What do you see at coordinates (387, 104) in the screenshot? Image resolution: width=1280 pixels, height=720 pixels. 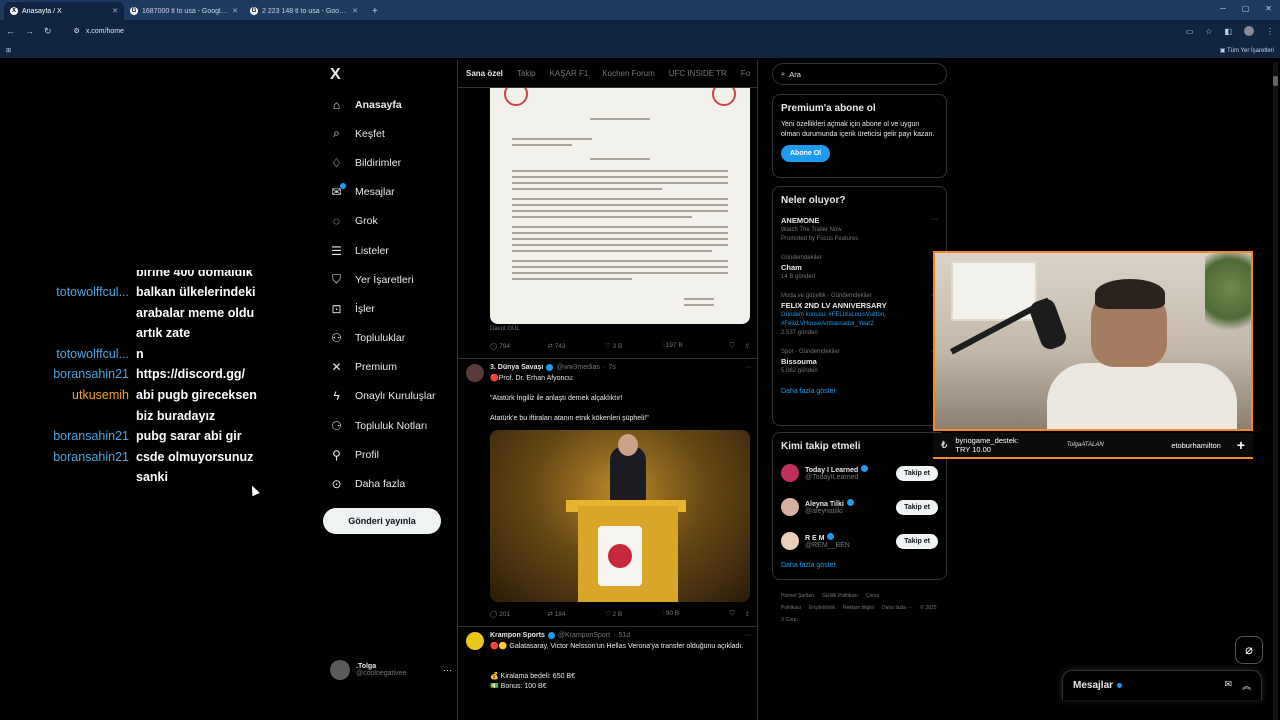 I see `nav-item-0: ⌂ Anasayfa` at bounding box center [387, 104].